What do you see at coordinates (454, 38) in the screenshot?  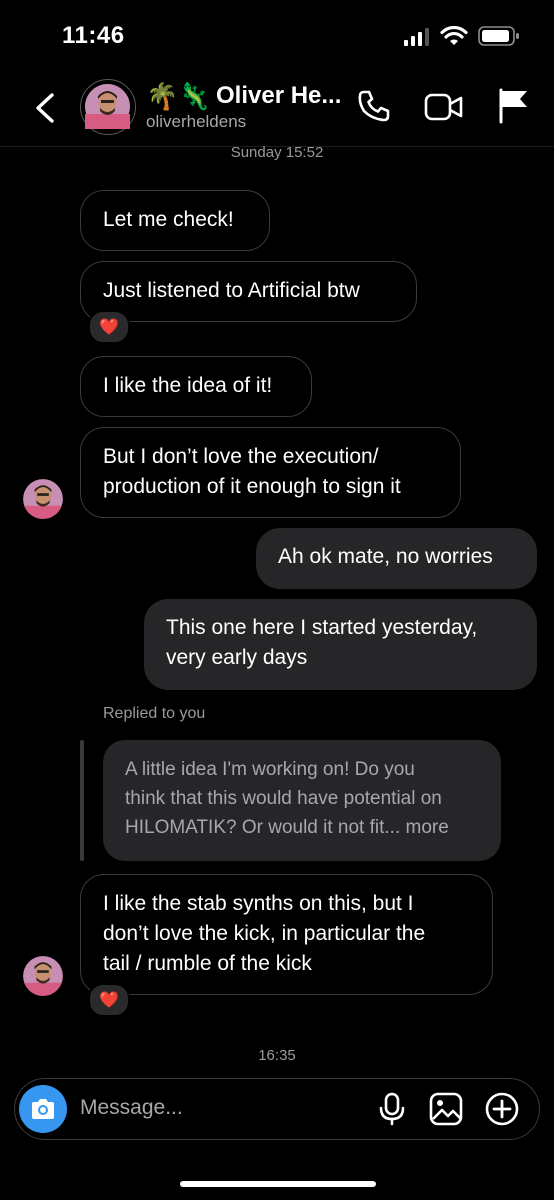 I see `wifi-icon` at bounding box center [454, 38].